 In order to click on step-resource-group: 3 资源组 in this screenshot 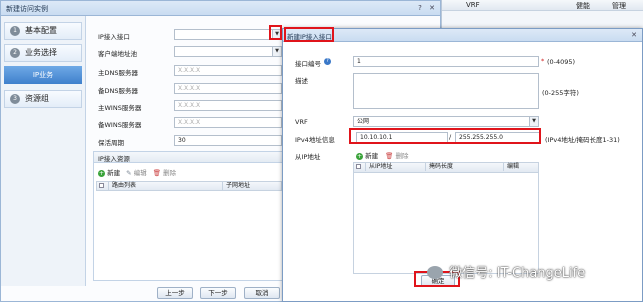, I will do `click(43, 99)`.